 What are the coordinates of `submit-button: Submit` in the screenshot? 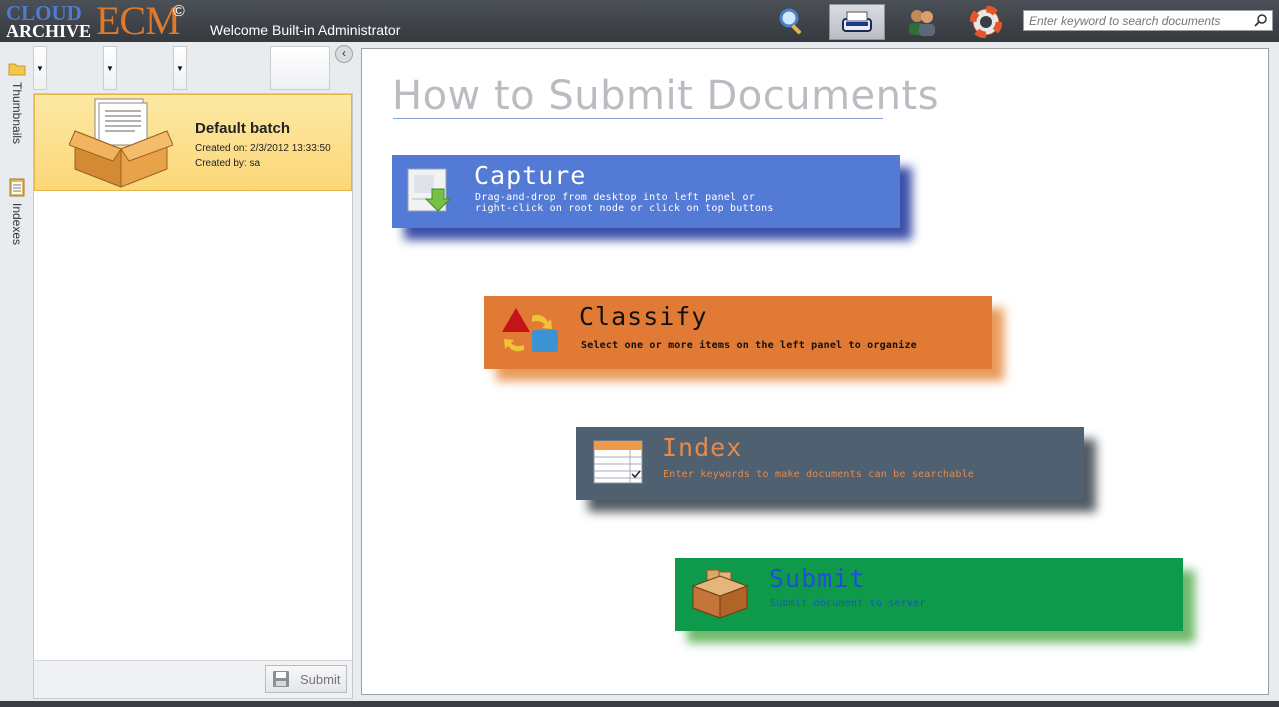 It's located at (306, 679).